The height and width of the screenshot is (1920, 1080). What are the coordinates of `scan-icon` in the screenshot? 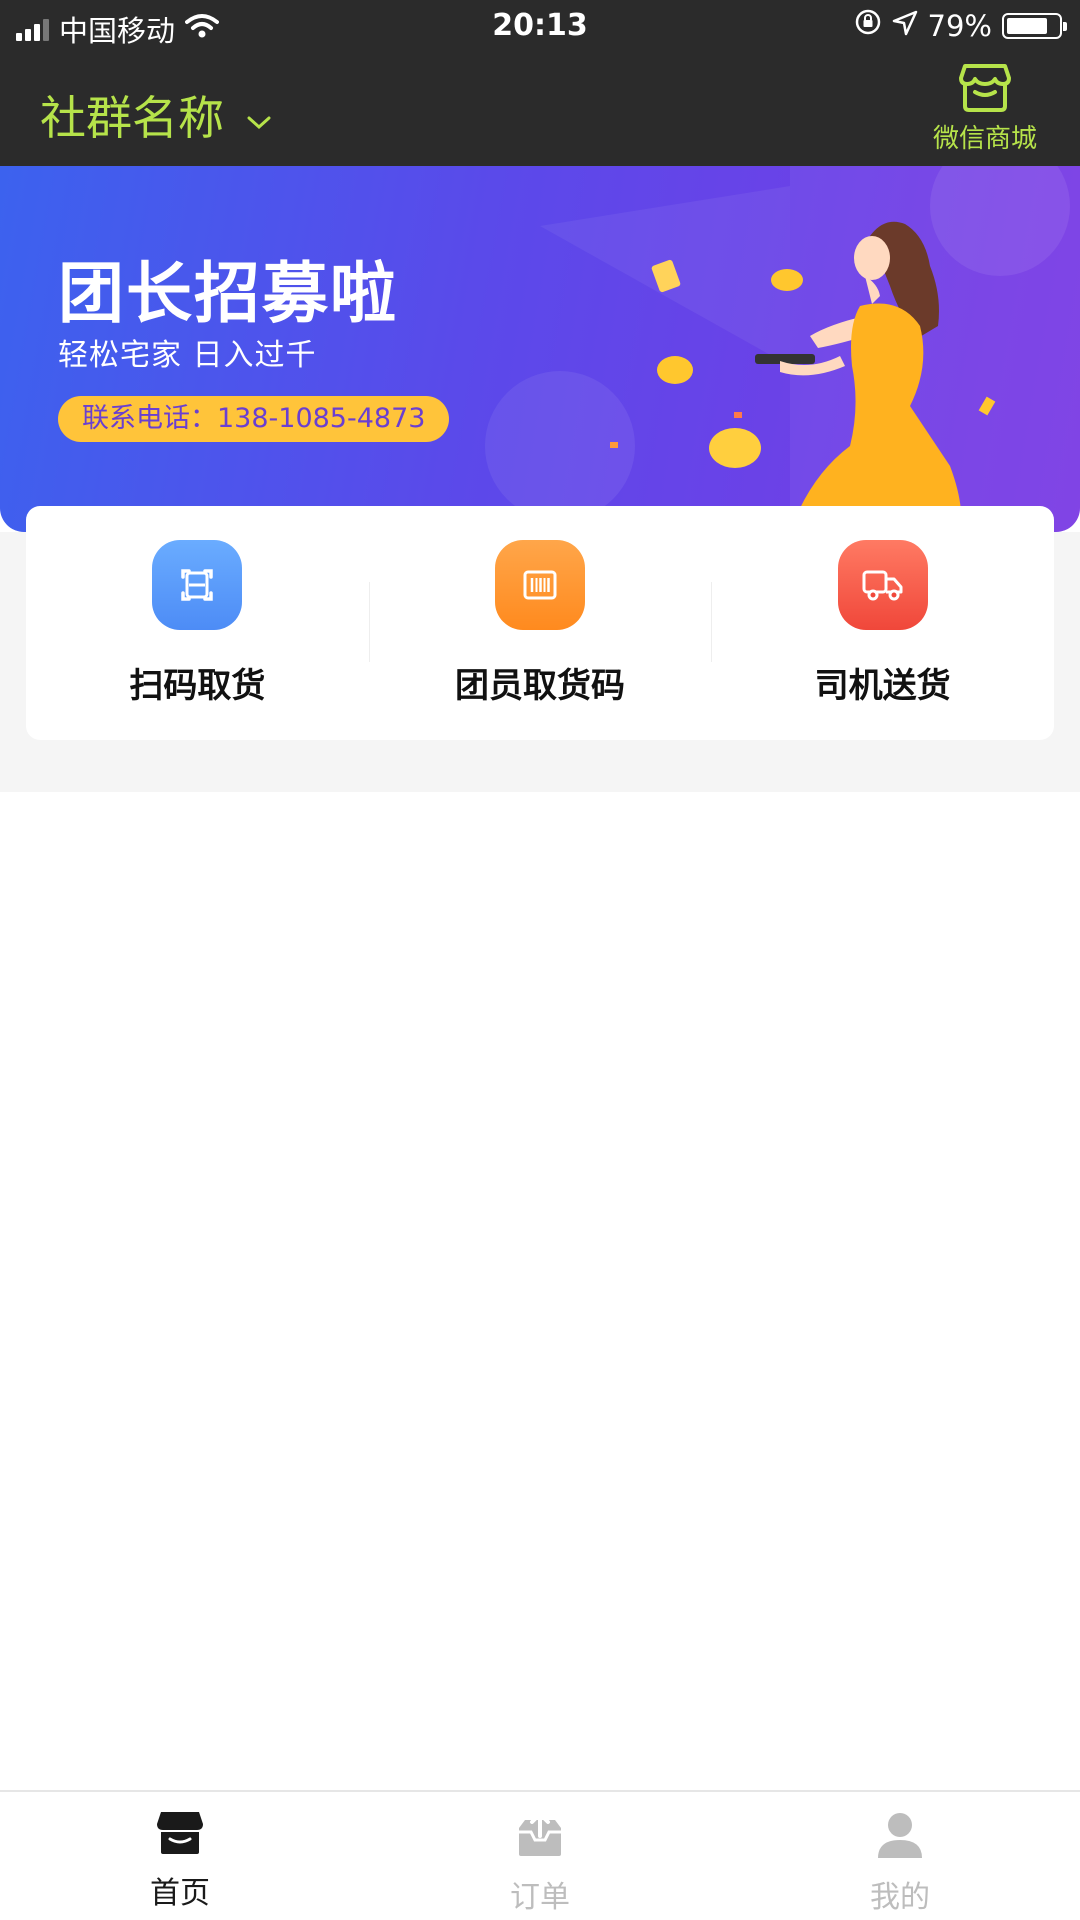 It's located at (197, 585).